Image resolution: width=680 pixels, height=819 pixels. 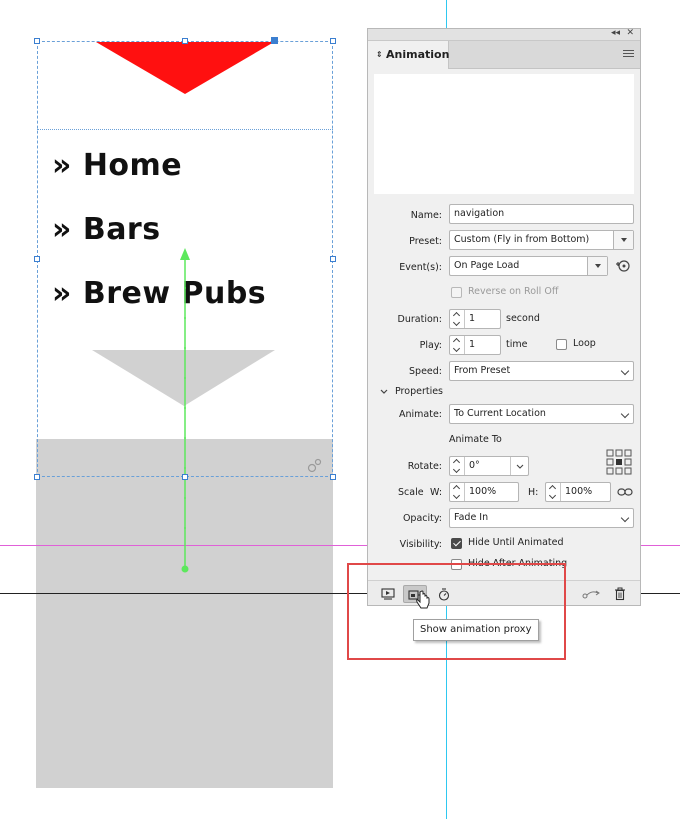 I want to click on motion-path-button, so click(x=592, y=594).